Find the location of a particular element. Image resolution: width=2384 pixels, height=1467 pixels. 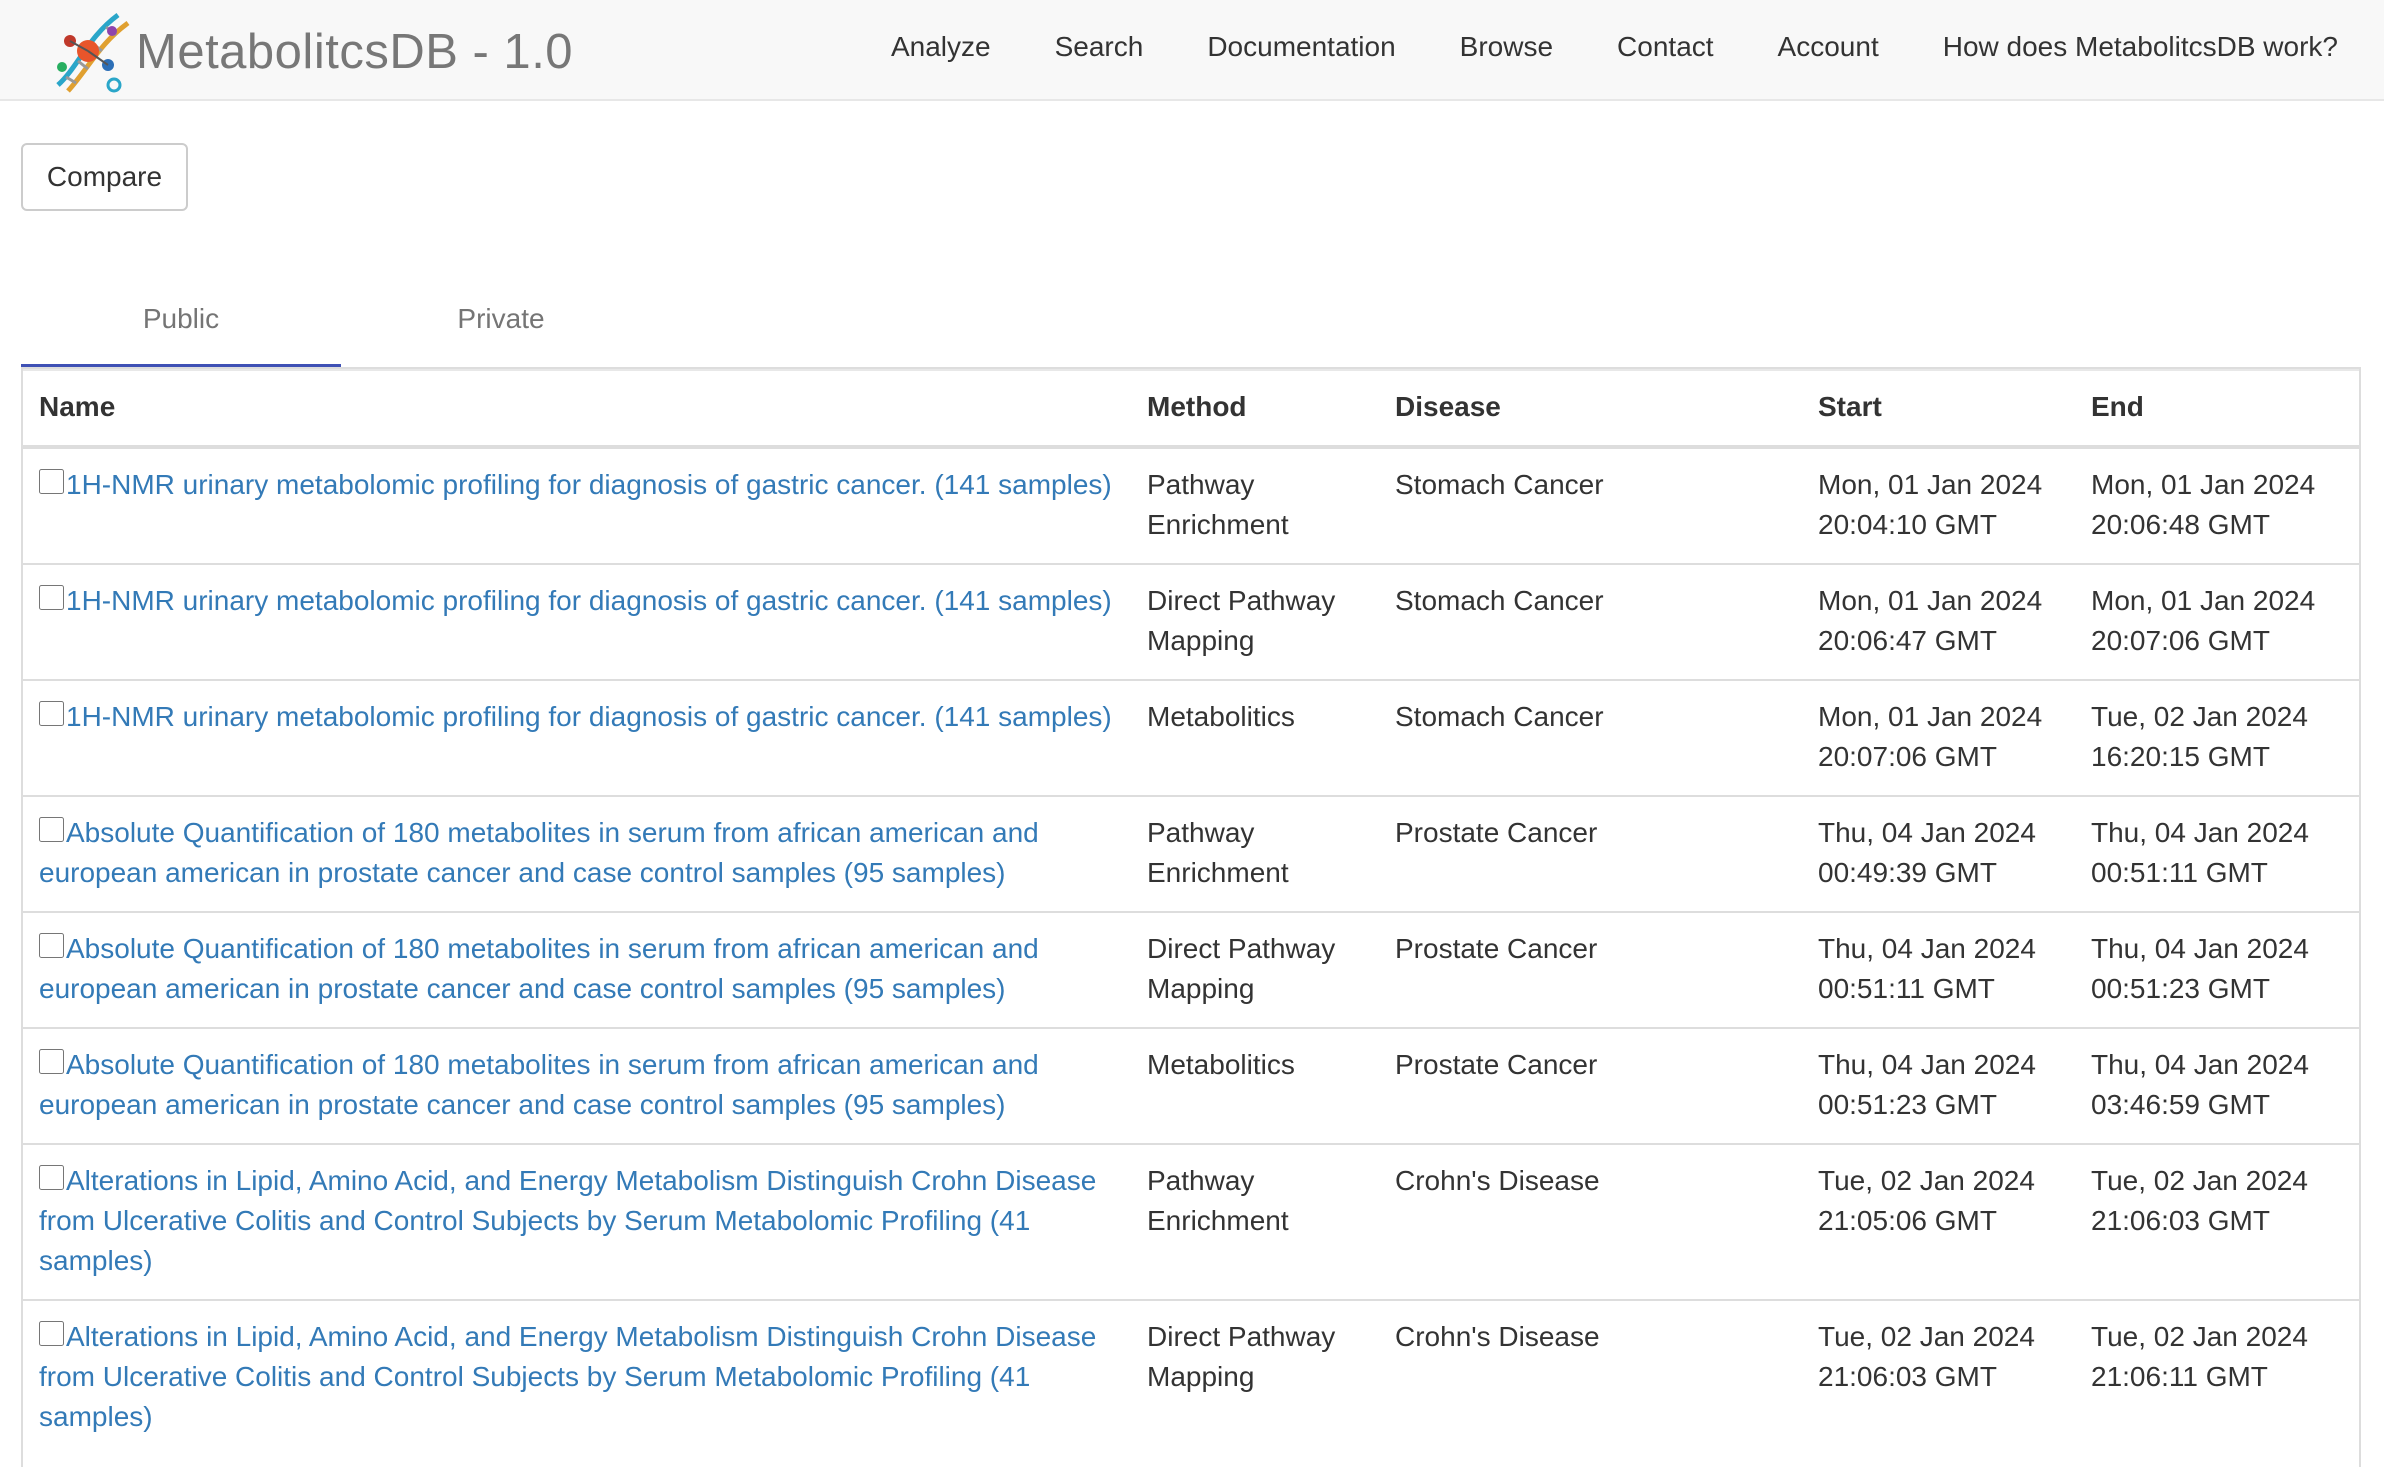

column-header-disease: Disease is located at coordinates (1590, 409).